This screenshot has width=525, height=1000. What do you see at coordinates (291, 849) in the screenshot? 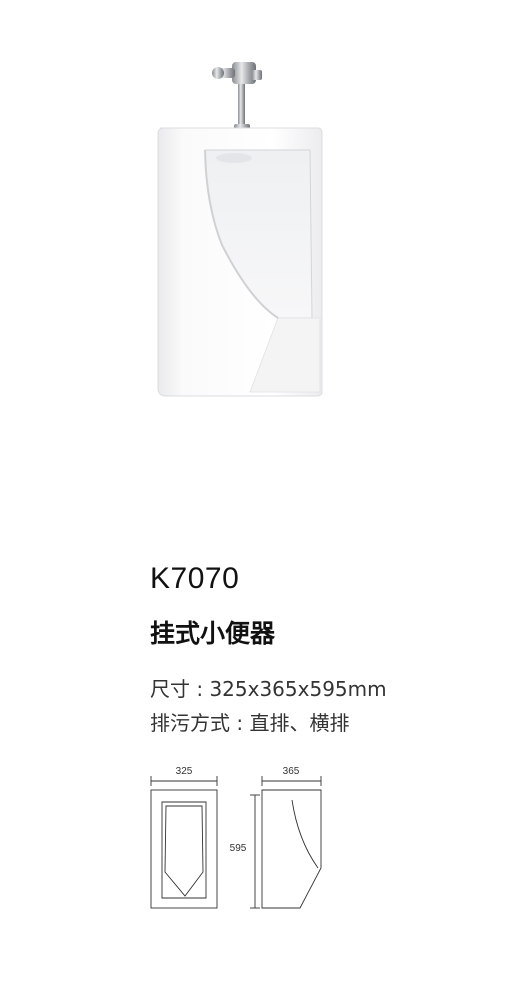
I see `side-view` at bounding box center [291, 849].